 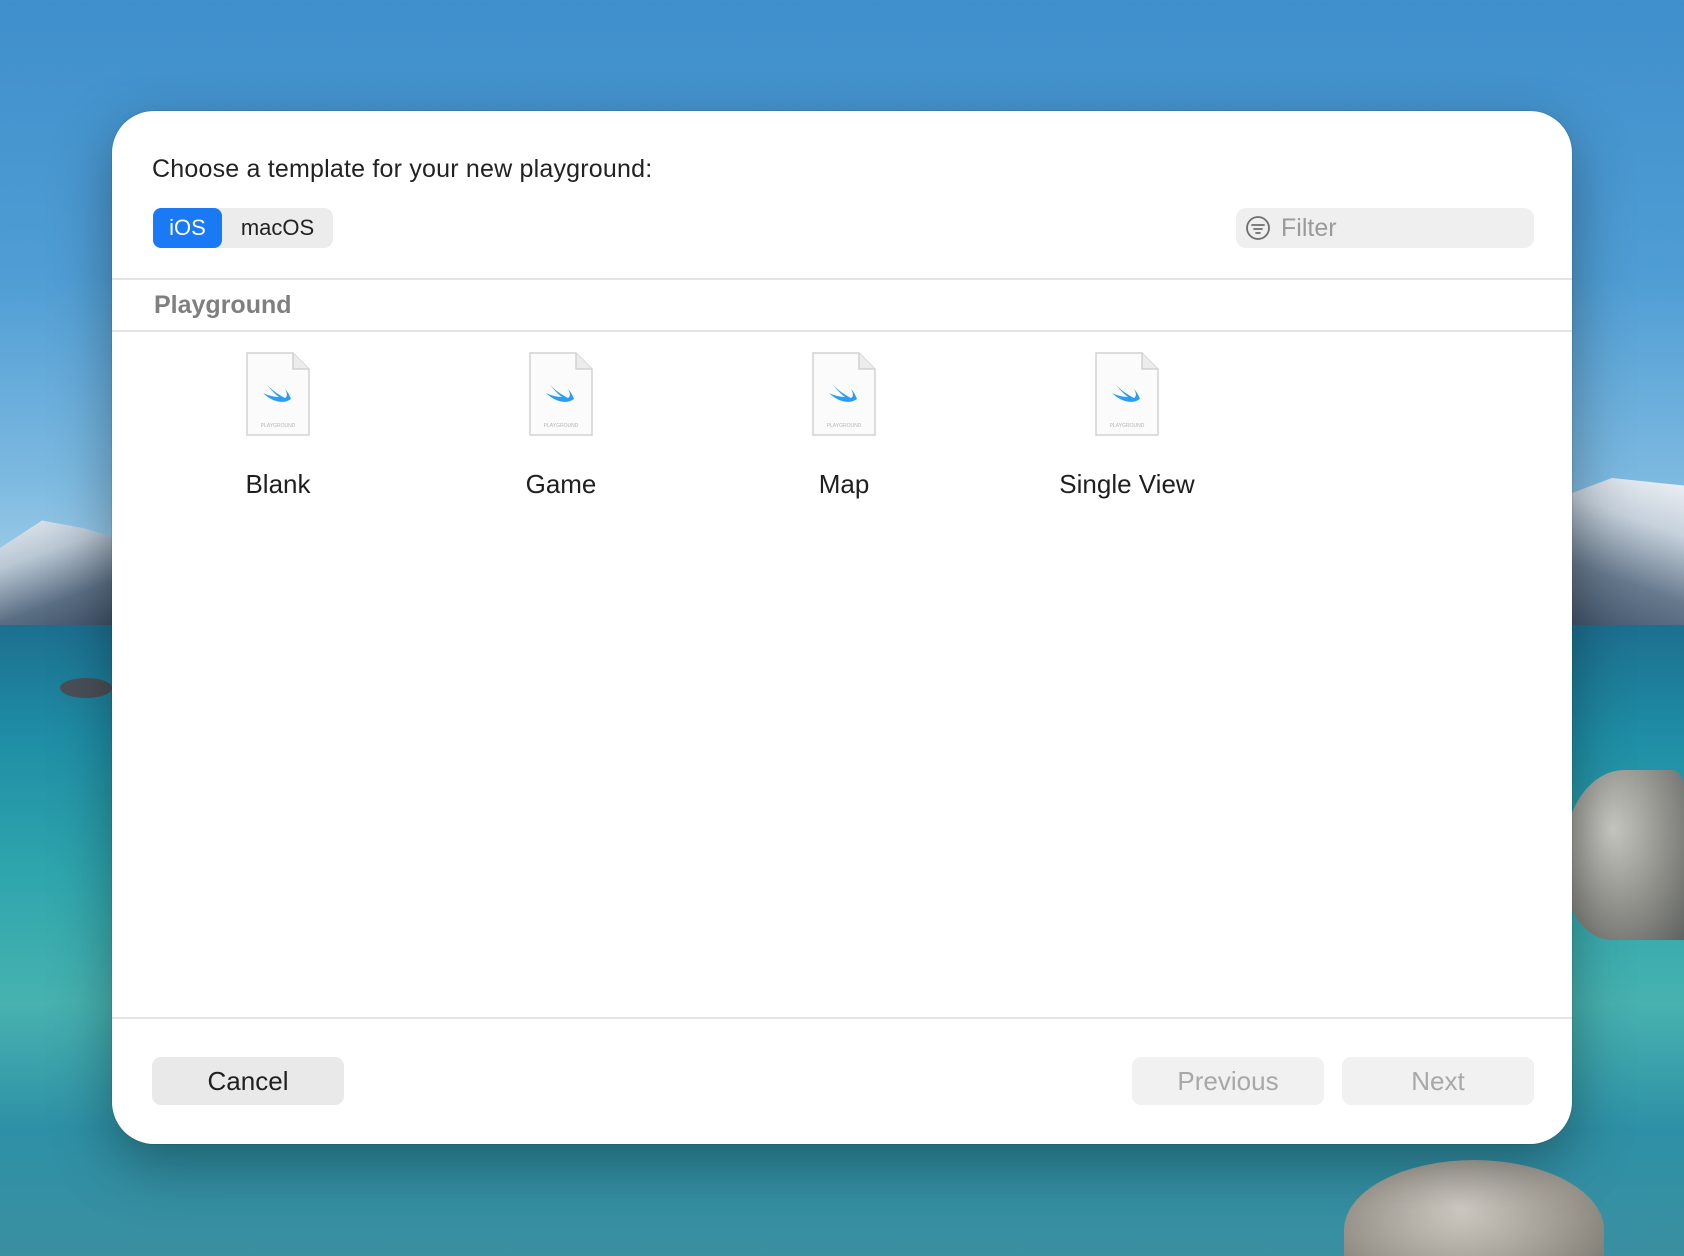 I want to click on template-game: PLAYGROUND Game, so click(x=561, y=425).